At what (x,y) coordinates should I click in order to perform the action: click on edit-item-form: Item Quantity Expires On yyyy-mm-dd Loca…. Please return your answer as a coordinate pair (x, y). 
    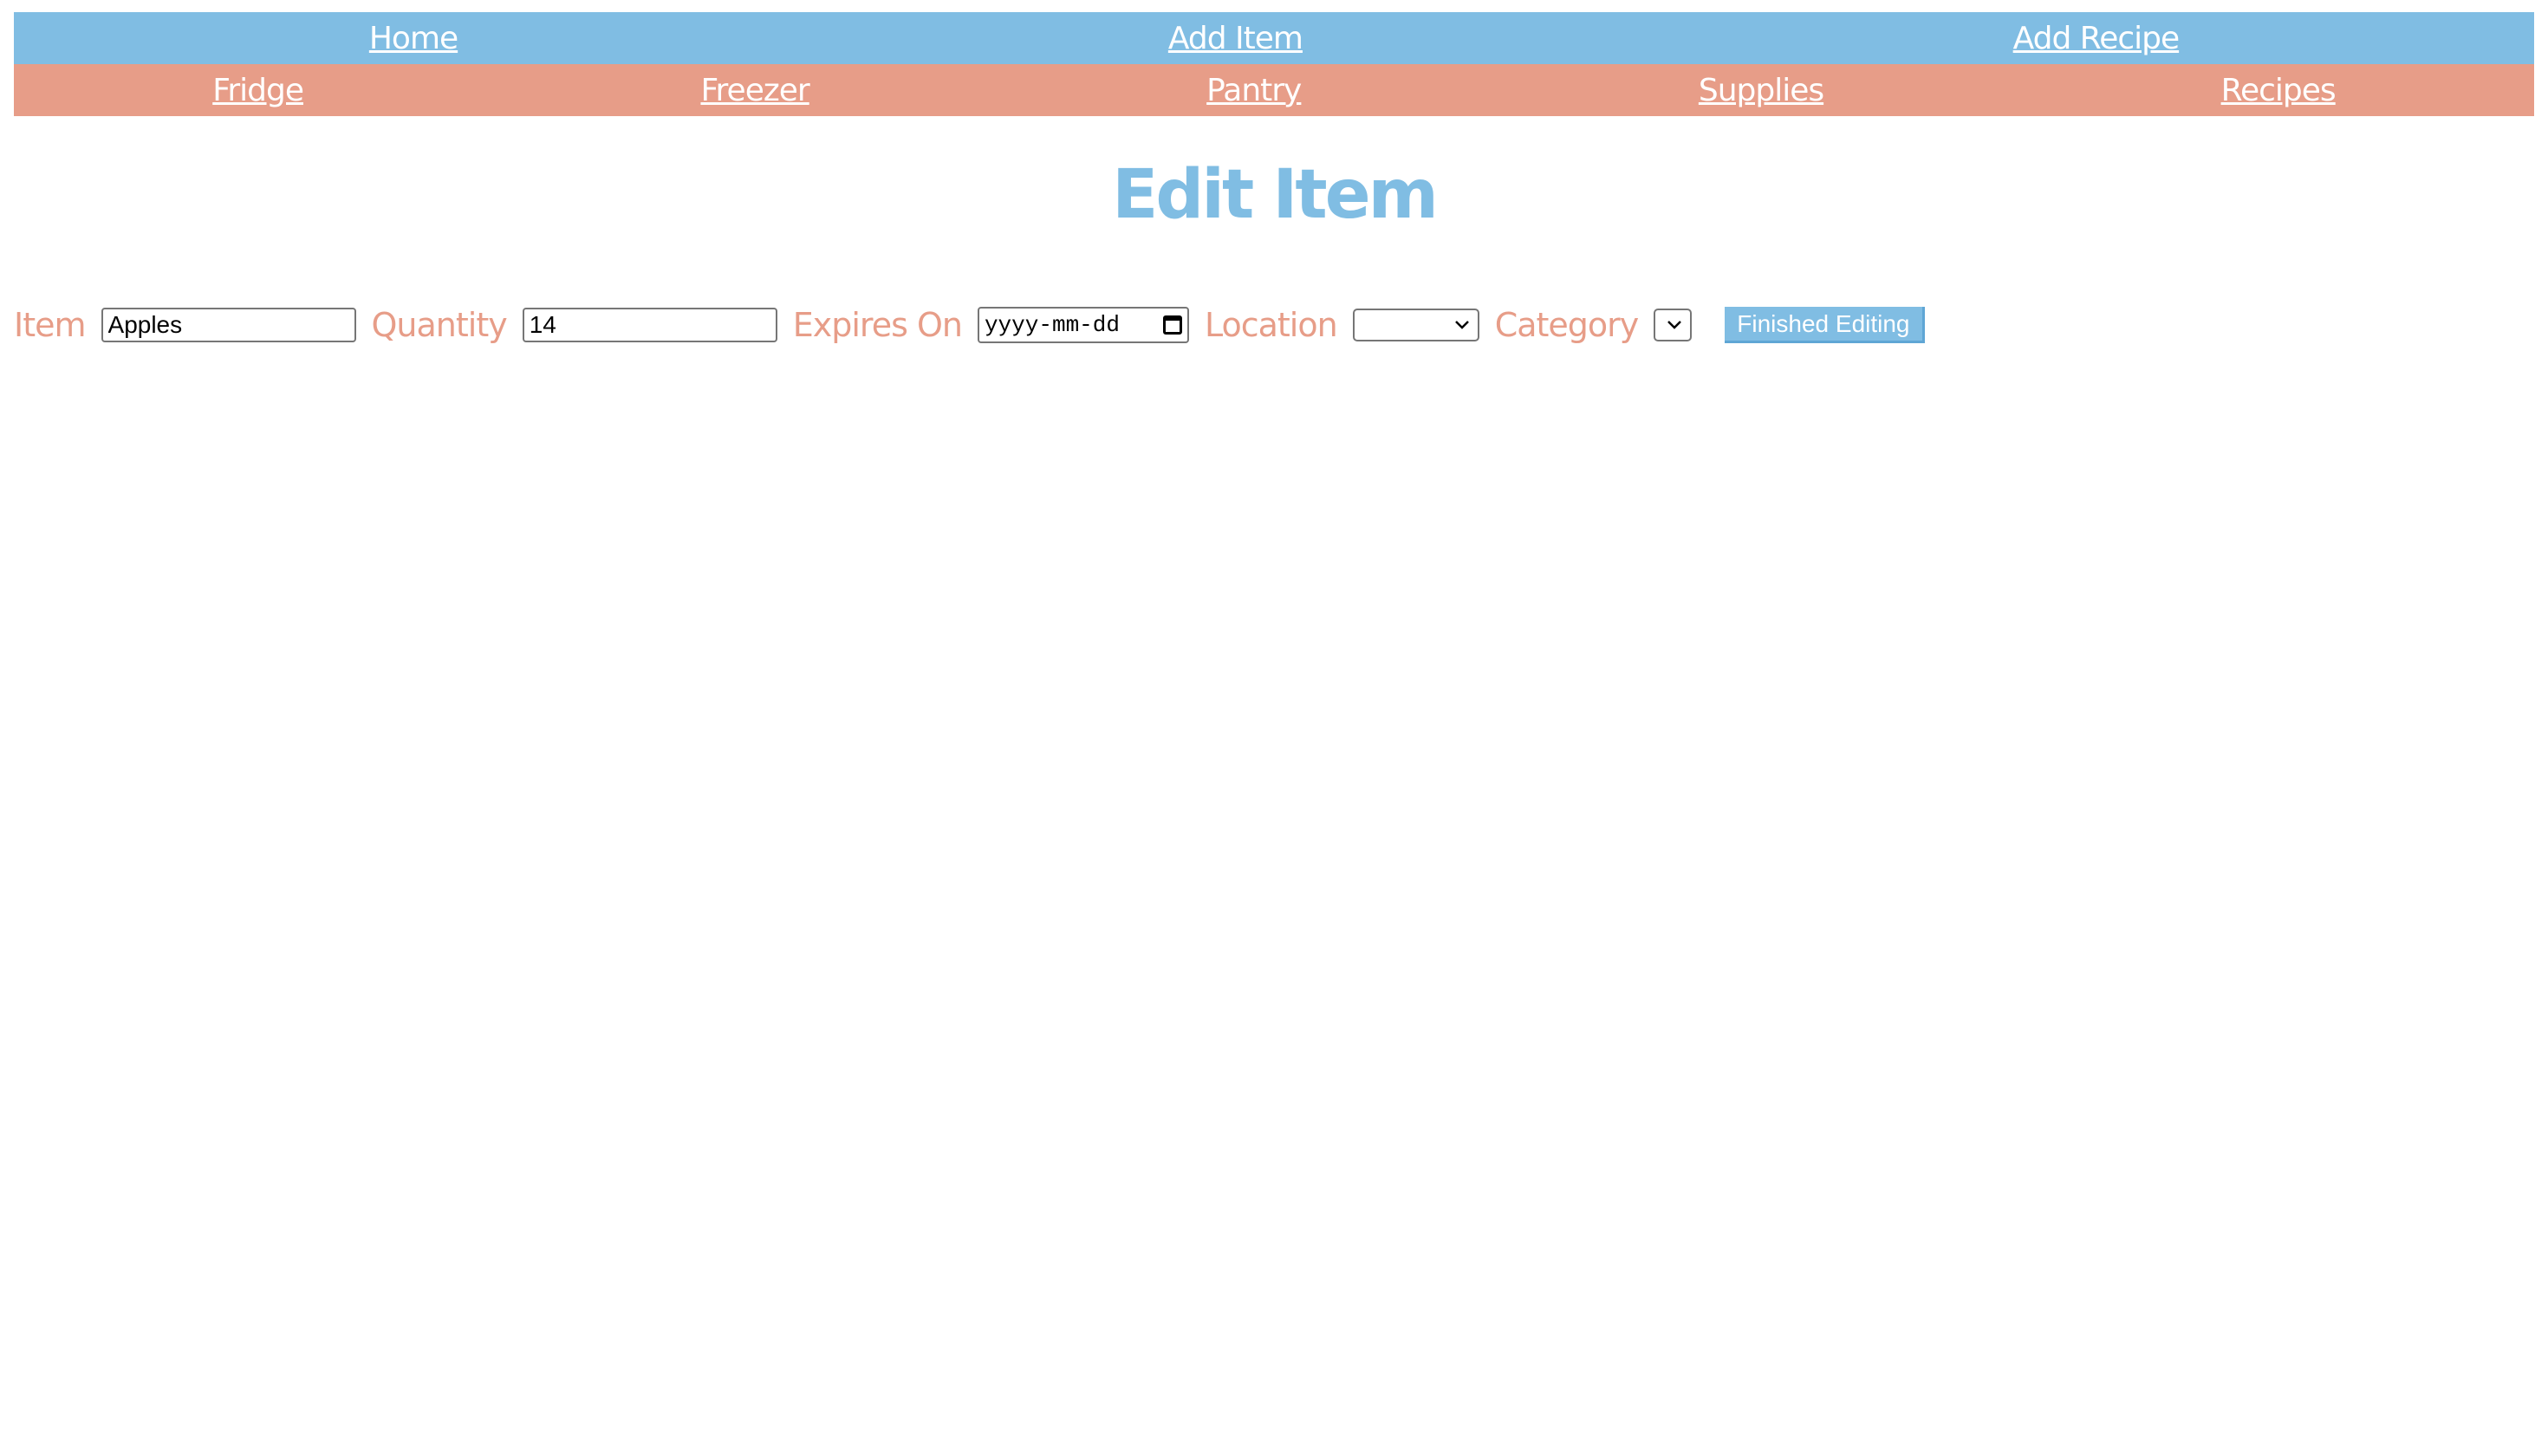
    Looking at the image, I should click on (969, 325).